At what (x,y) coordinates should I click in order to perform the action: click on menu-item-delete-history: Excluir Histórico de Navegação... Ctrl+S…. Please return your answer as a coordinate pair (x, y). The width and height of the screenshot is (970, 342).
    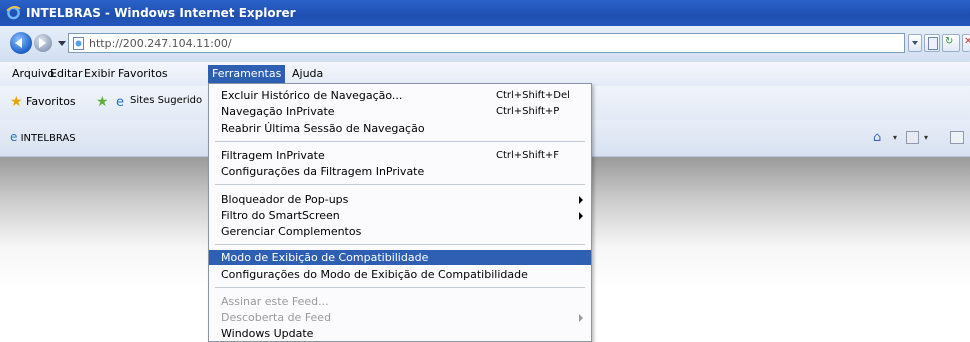
    Looking at the image, I should click on (400, 95).